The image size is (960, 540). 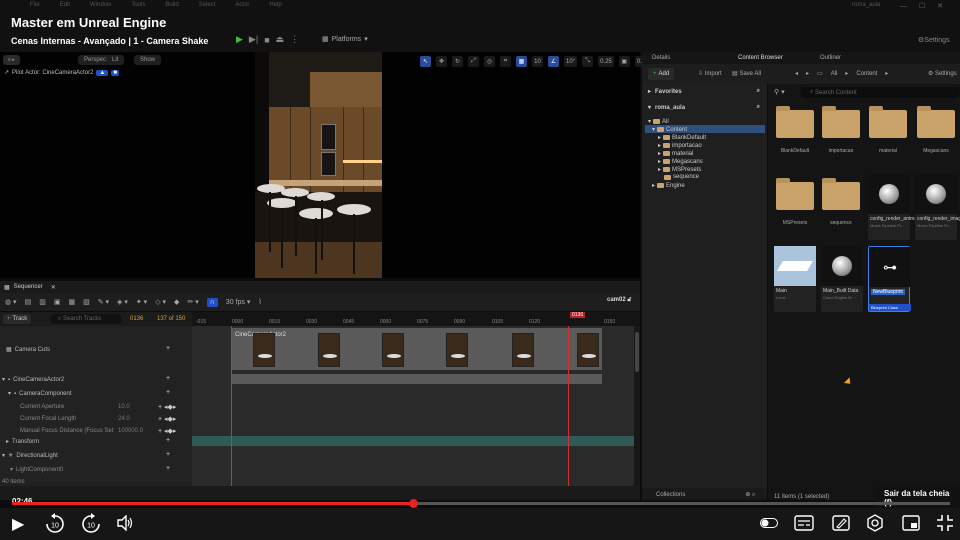 I want to click on add-key-icon: + ◂◆▸, so click(x=167, y=419).